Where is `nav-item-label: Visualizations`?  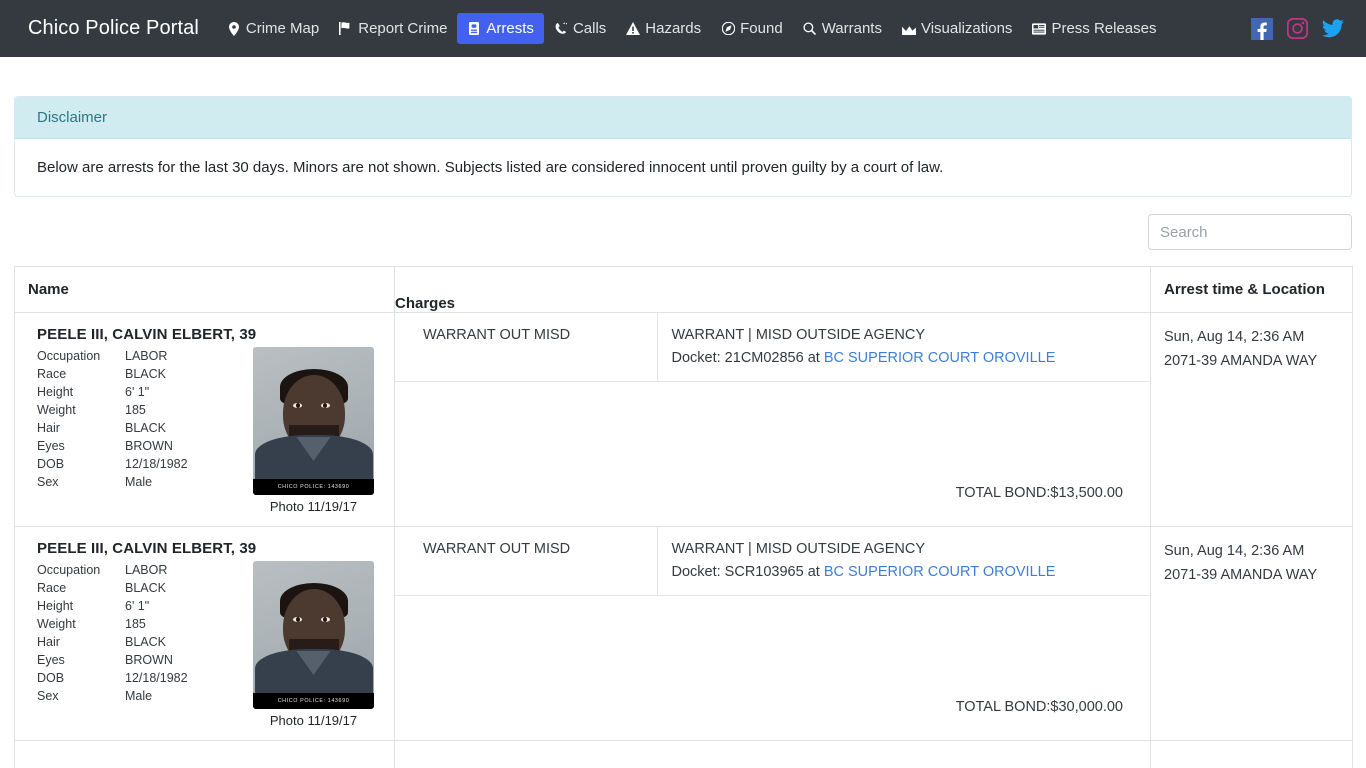
nav-item-label: Visualizations is located at coordinates (966, 28).